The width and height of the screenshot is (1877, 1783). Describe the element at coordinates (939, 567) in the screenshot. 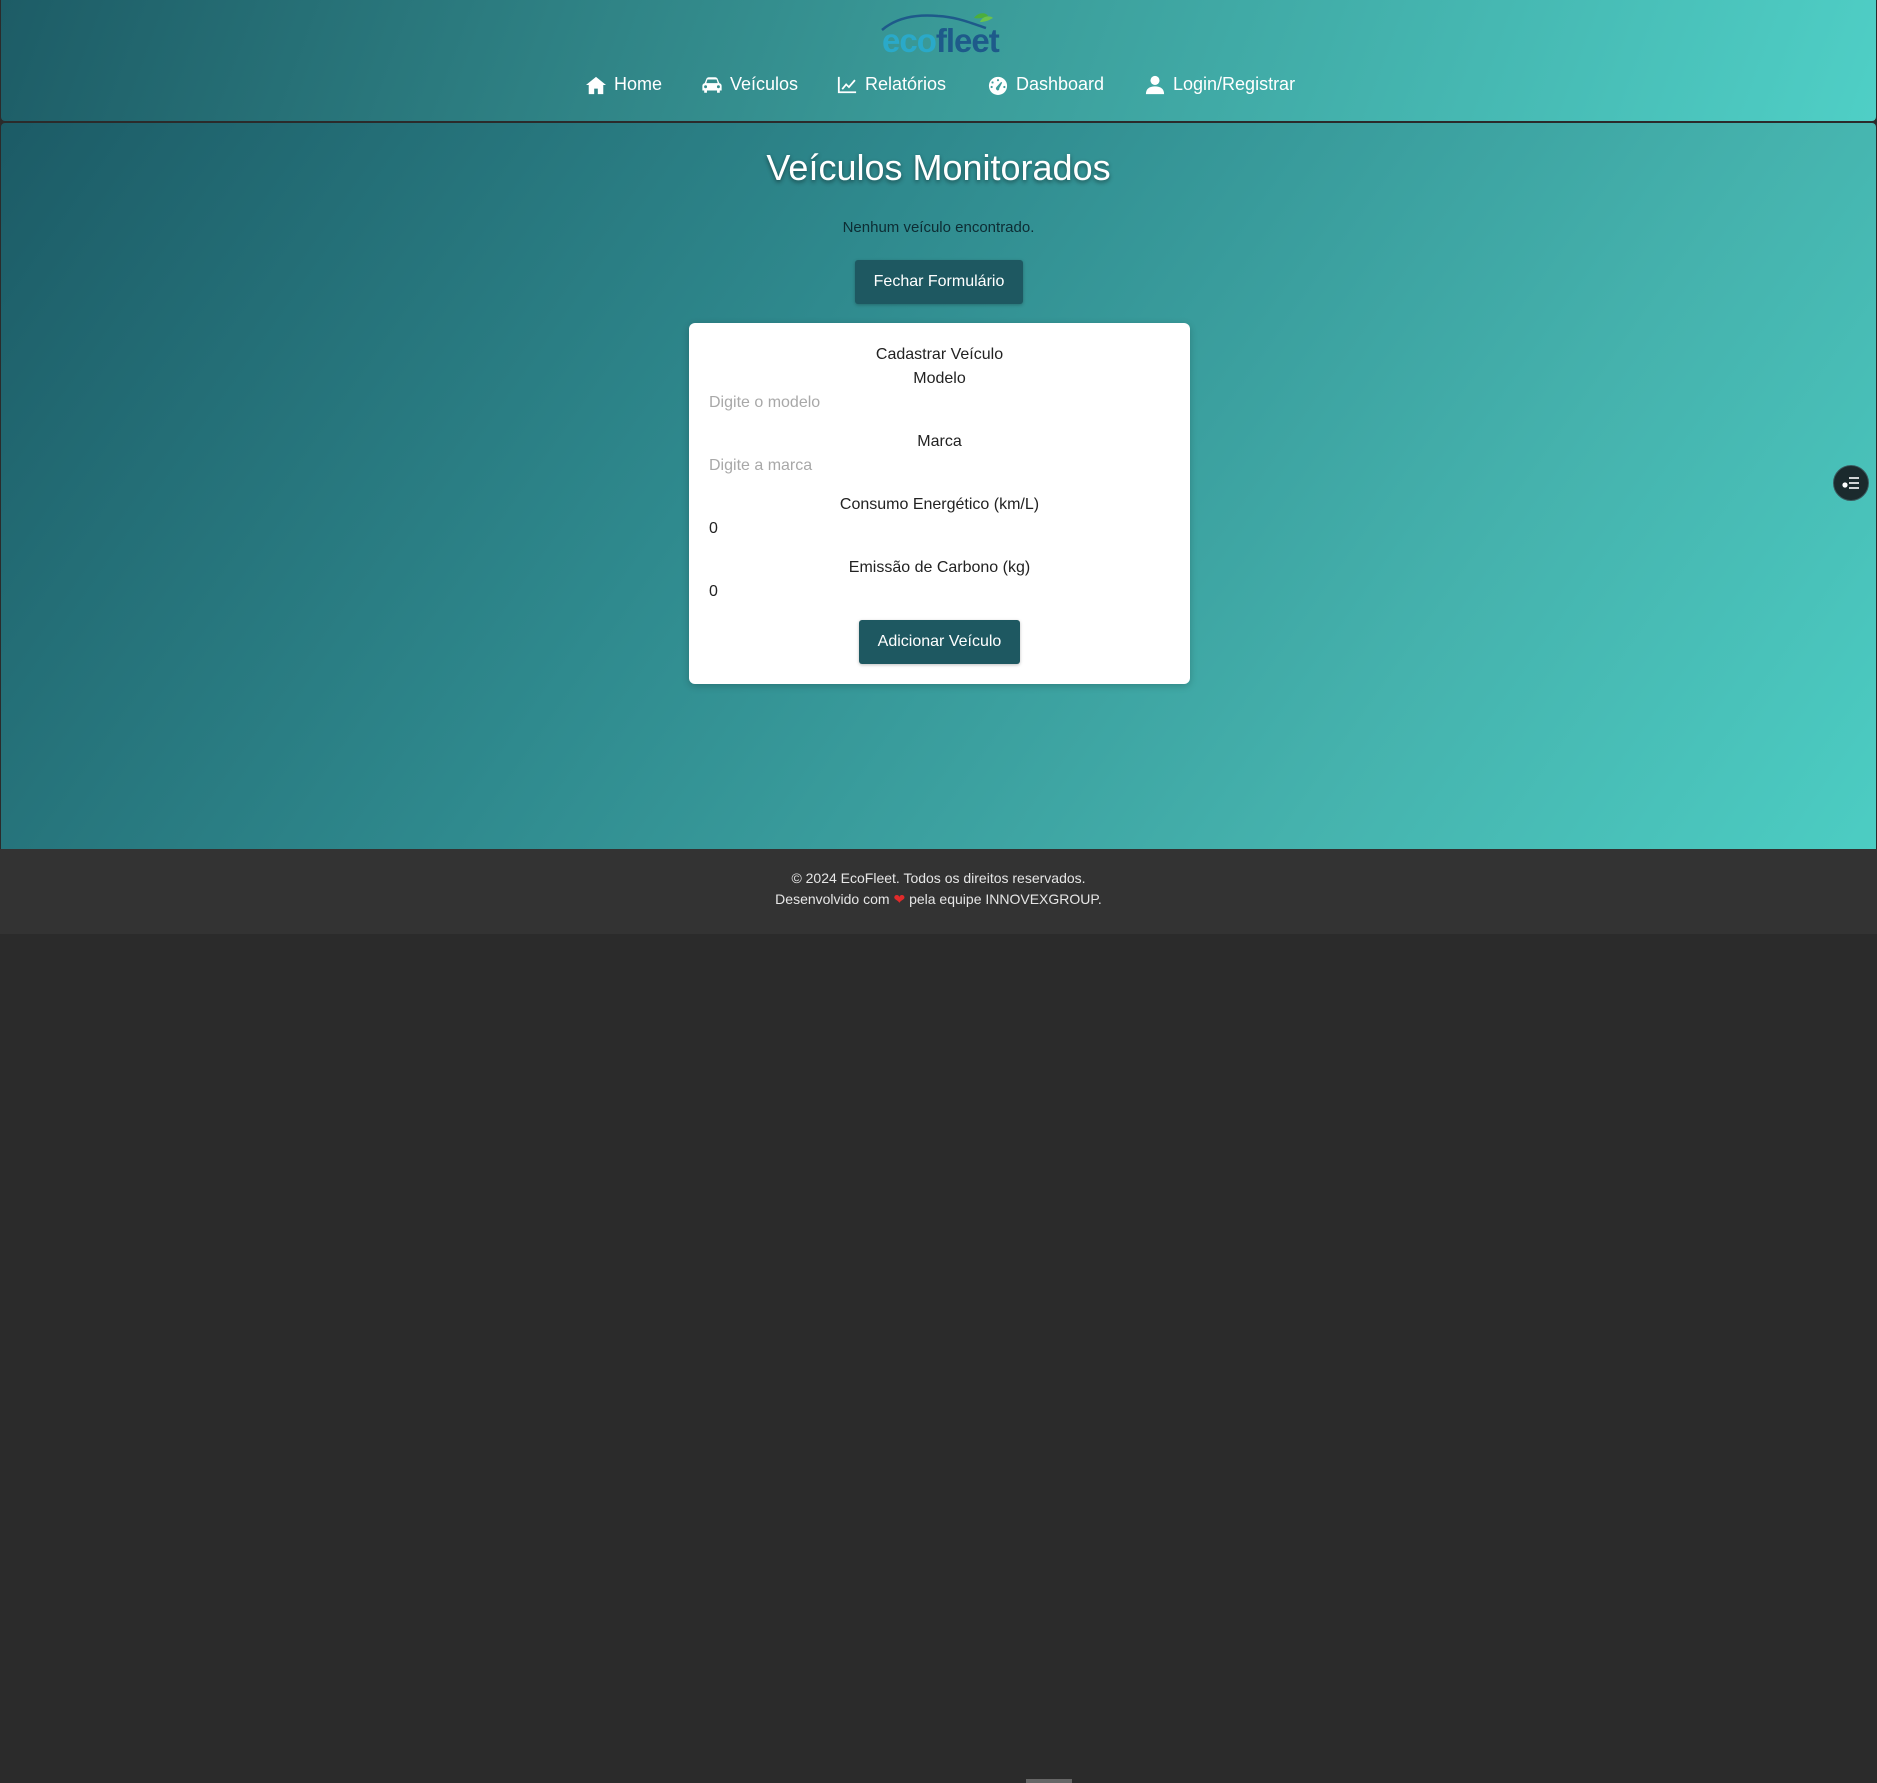

I see `carbon-emission-label: Emissão de Carbono (kg)` at that location.